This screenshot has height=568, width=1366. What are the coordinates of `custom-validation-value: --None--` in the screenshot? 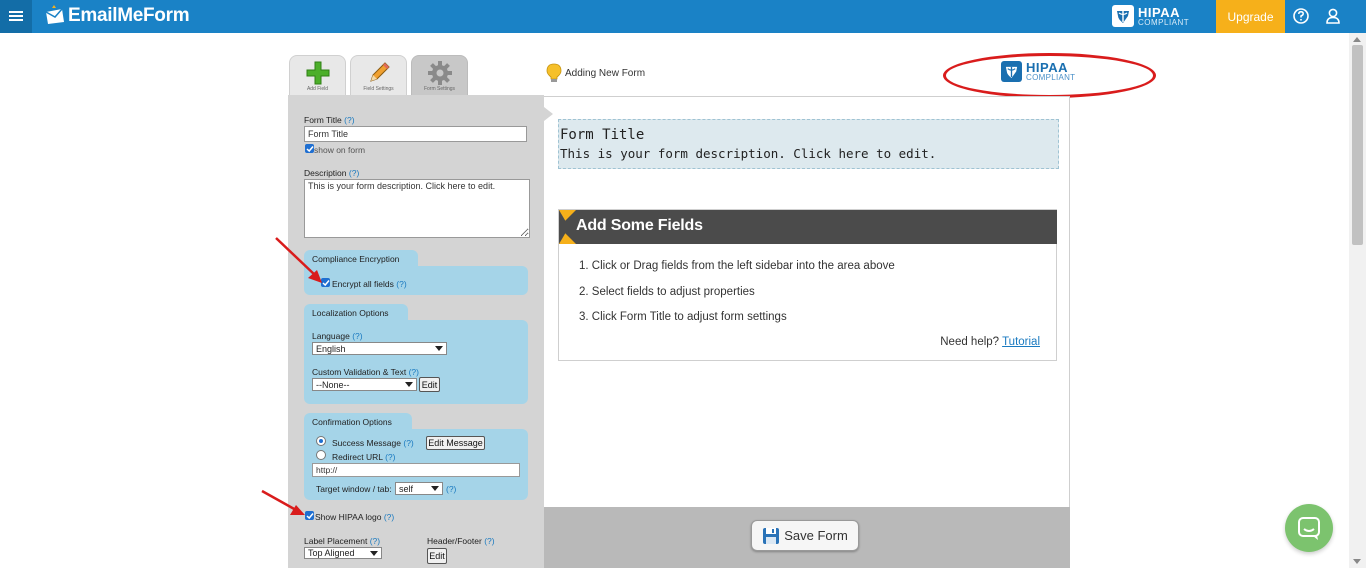 It's located at (333, 384).